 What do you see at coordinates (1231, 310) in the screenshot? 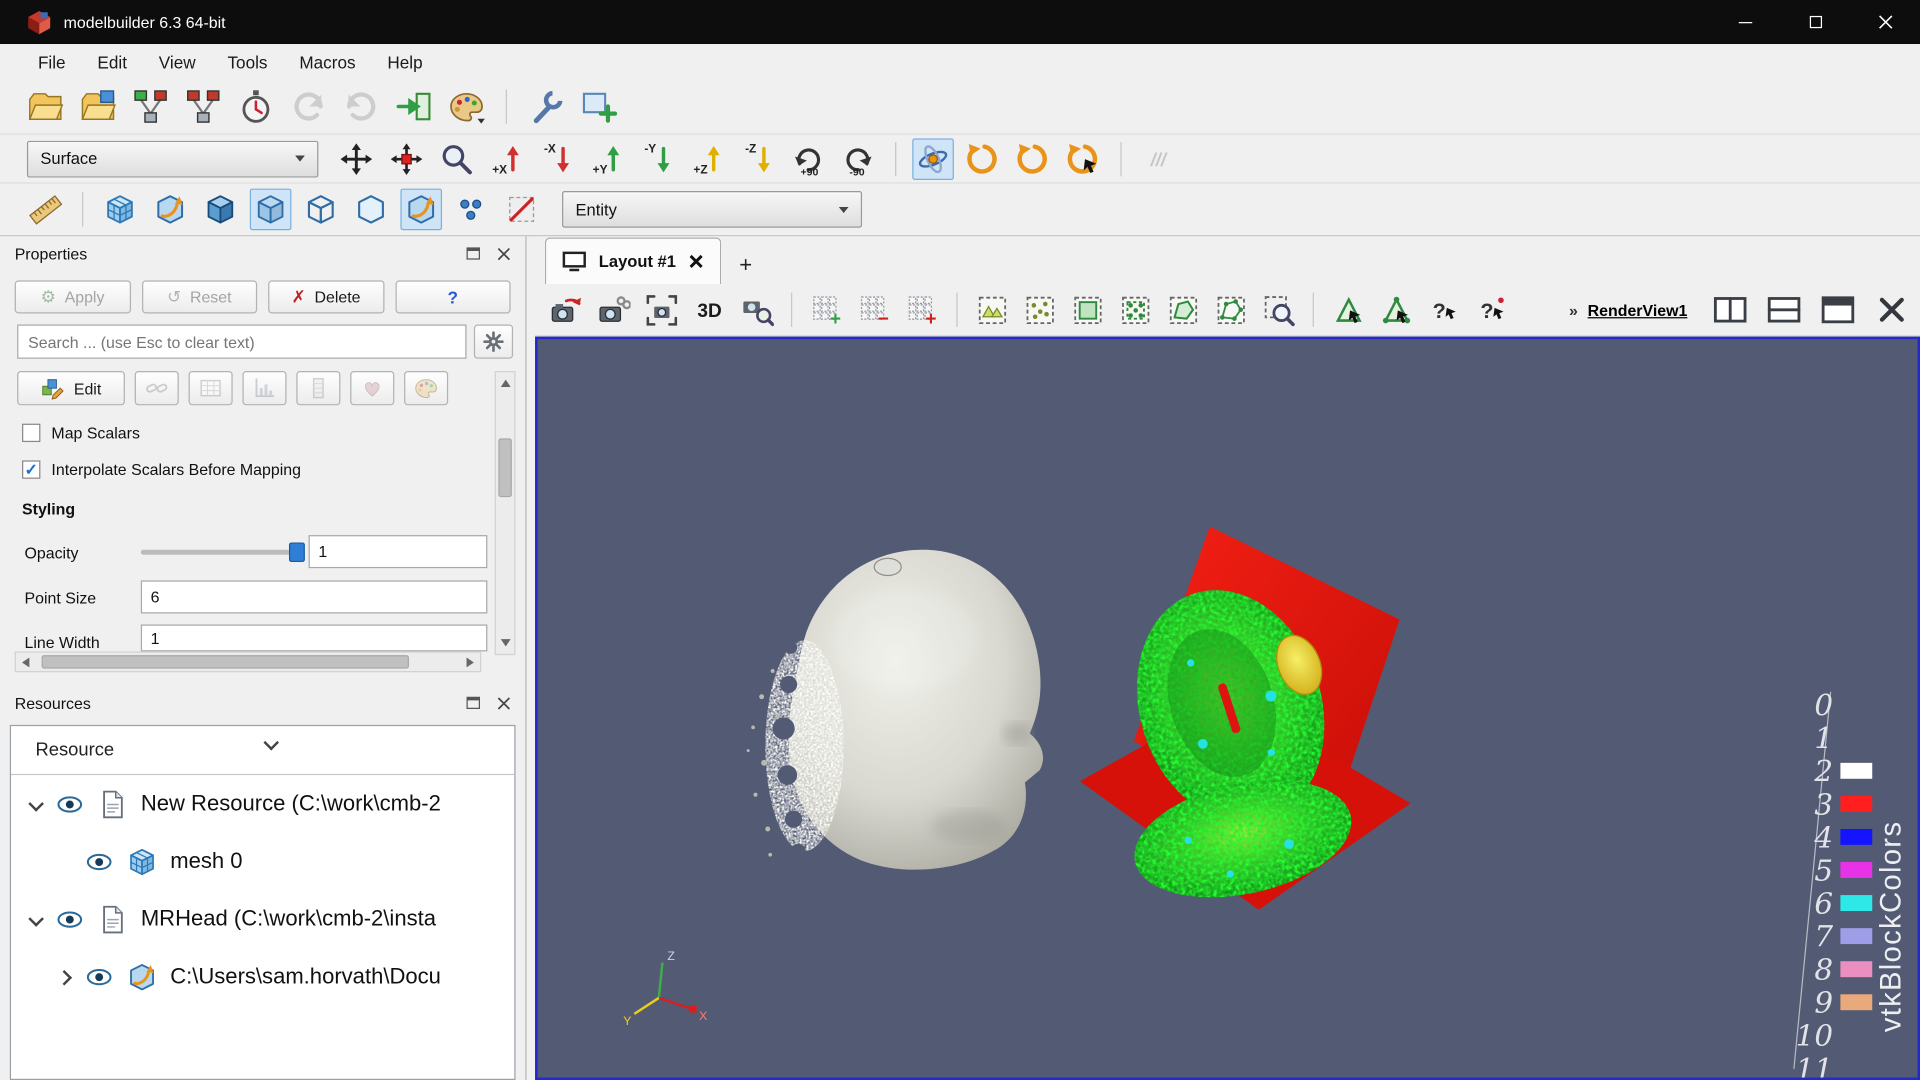
I see `select-points-polygon-icon` at bounding box center [1231, 310].